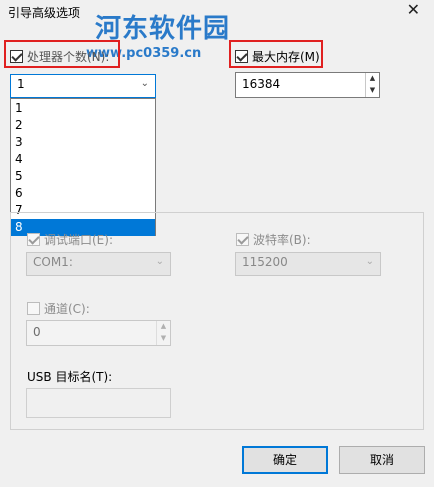  I want to click on debug-port-checkbox, so click(33, 239).